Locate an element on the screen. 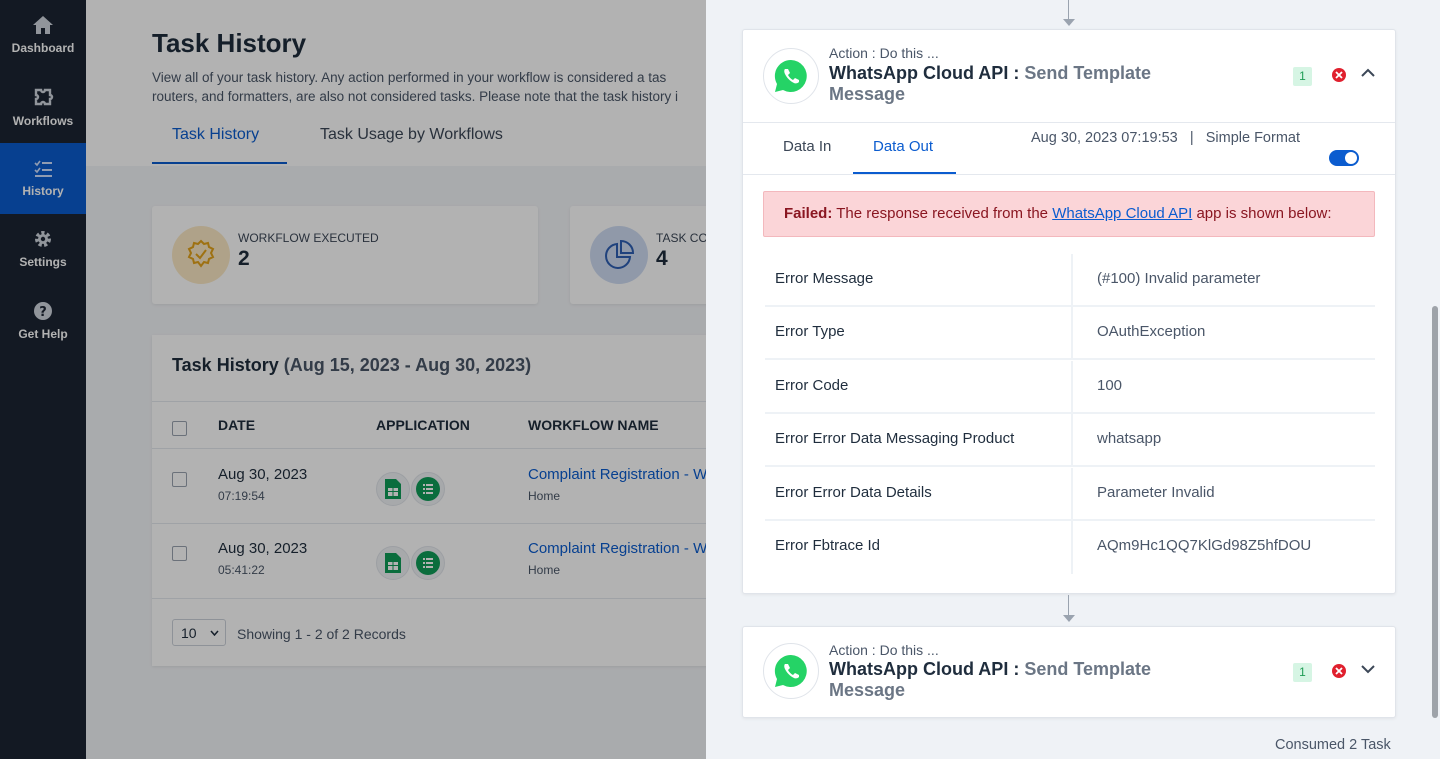 The image size is (1440, 759). chevron-down-icon is located at coordinates (1368, 669).